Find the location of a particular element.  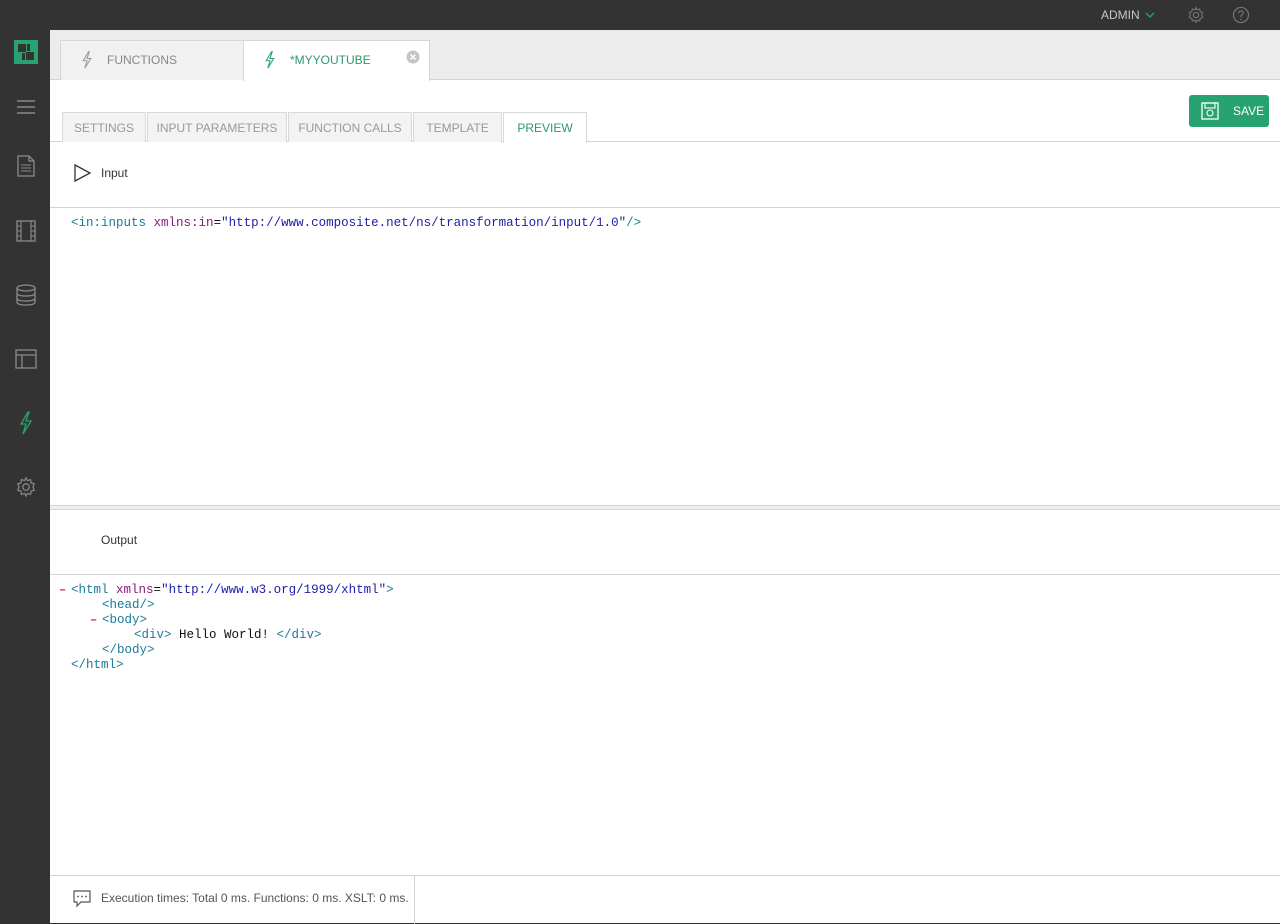

input-label: Input is located at coordinates (114, 173).